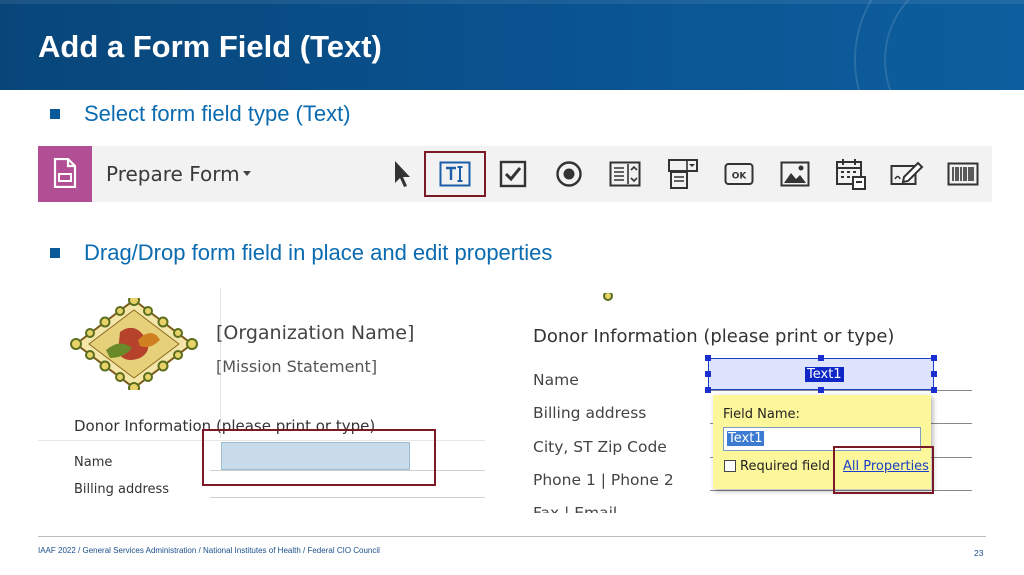  What do you see at coordinates (210, 46) in the screenshot?
I see `slide-title: Add a Form Field (Text)` at bounding box center [210, 46].